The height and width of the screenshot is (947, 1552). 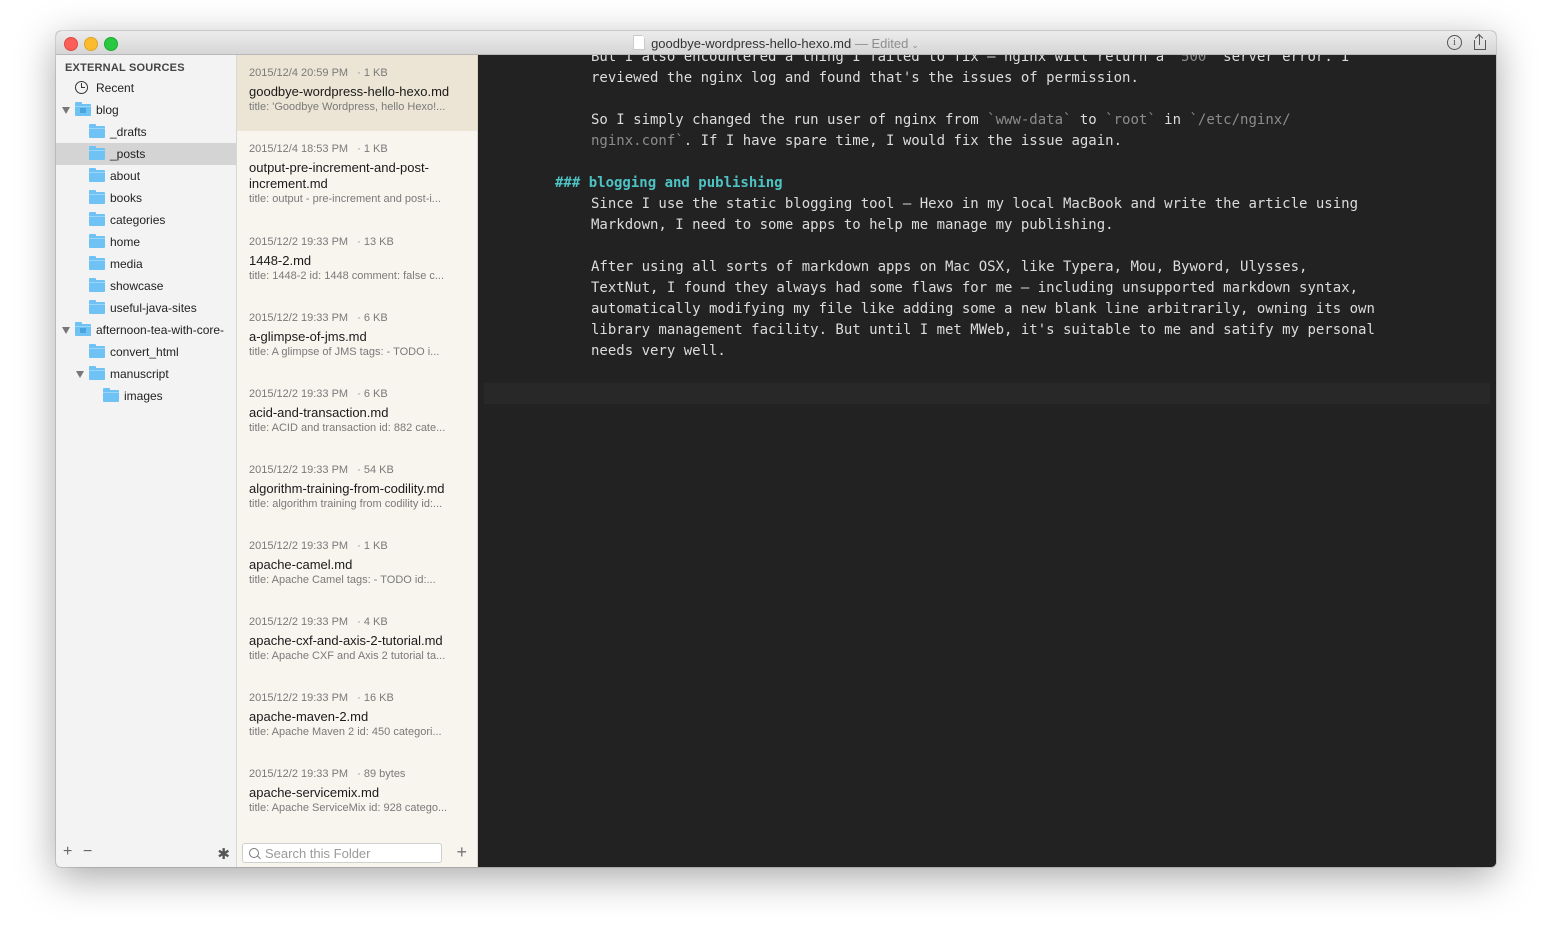 I want to click on file-meta: 2015/12/2 19:33 PM · 6 KB, so click(x=357, y=389).